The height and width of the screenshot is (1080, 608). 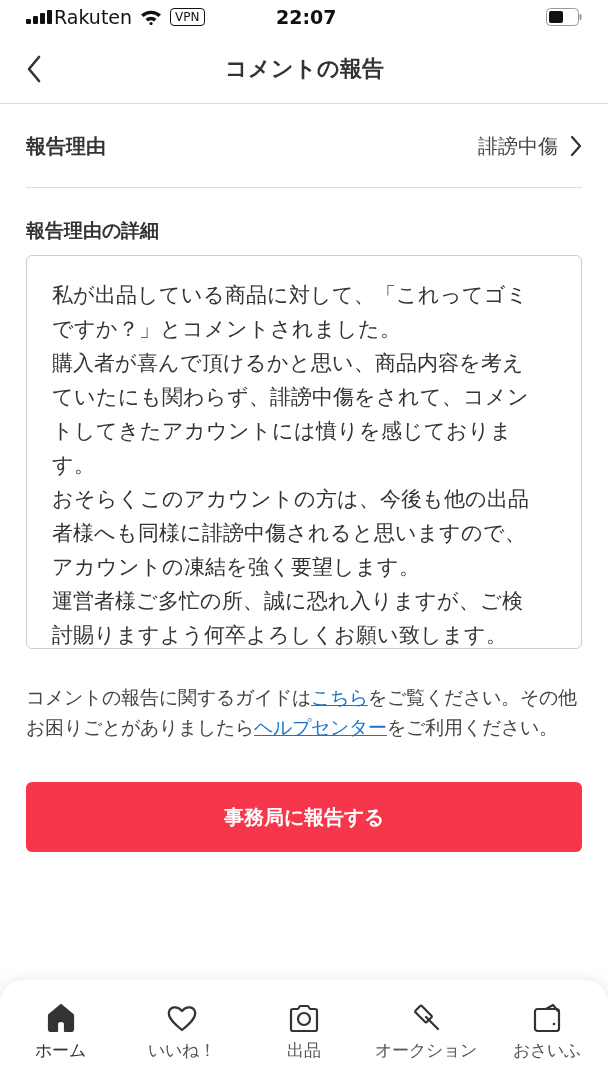 I want to click on clock-time: 22:07, so click(x=306, y=17).